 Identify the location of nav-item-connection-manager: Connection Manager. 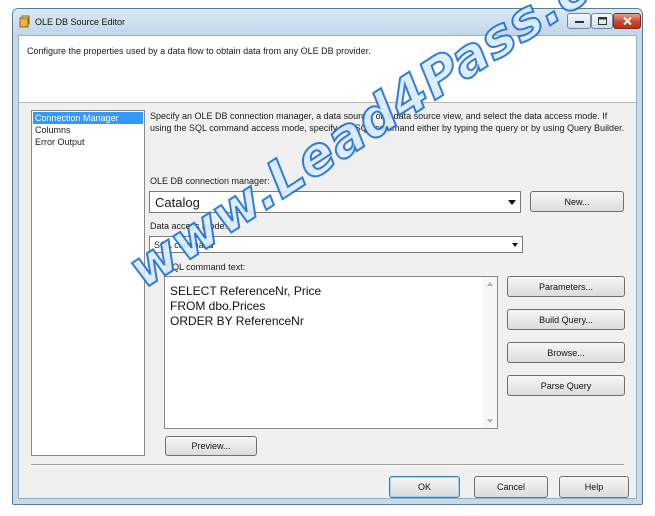
(88, 118).